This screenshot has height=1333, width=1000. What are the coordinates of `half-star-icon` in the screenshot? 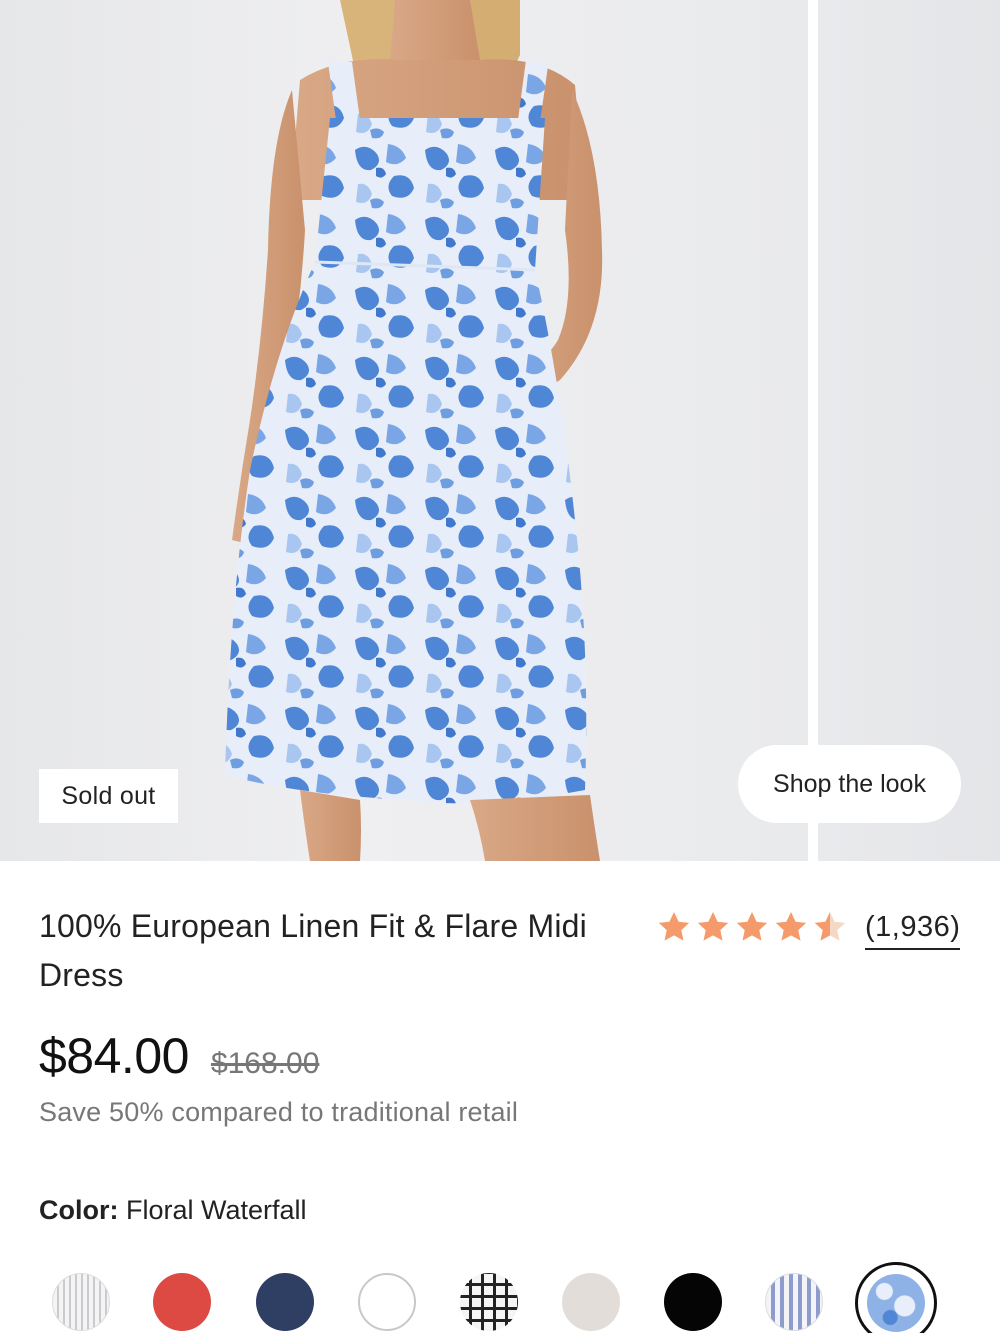 It's located at (830, 926).